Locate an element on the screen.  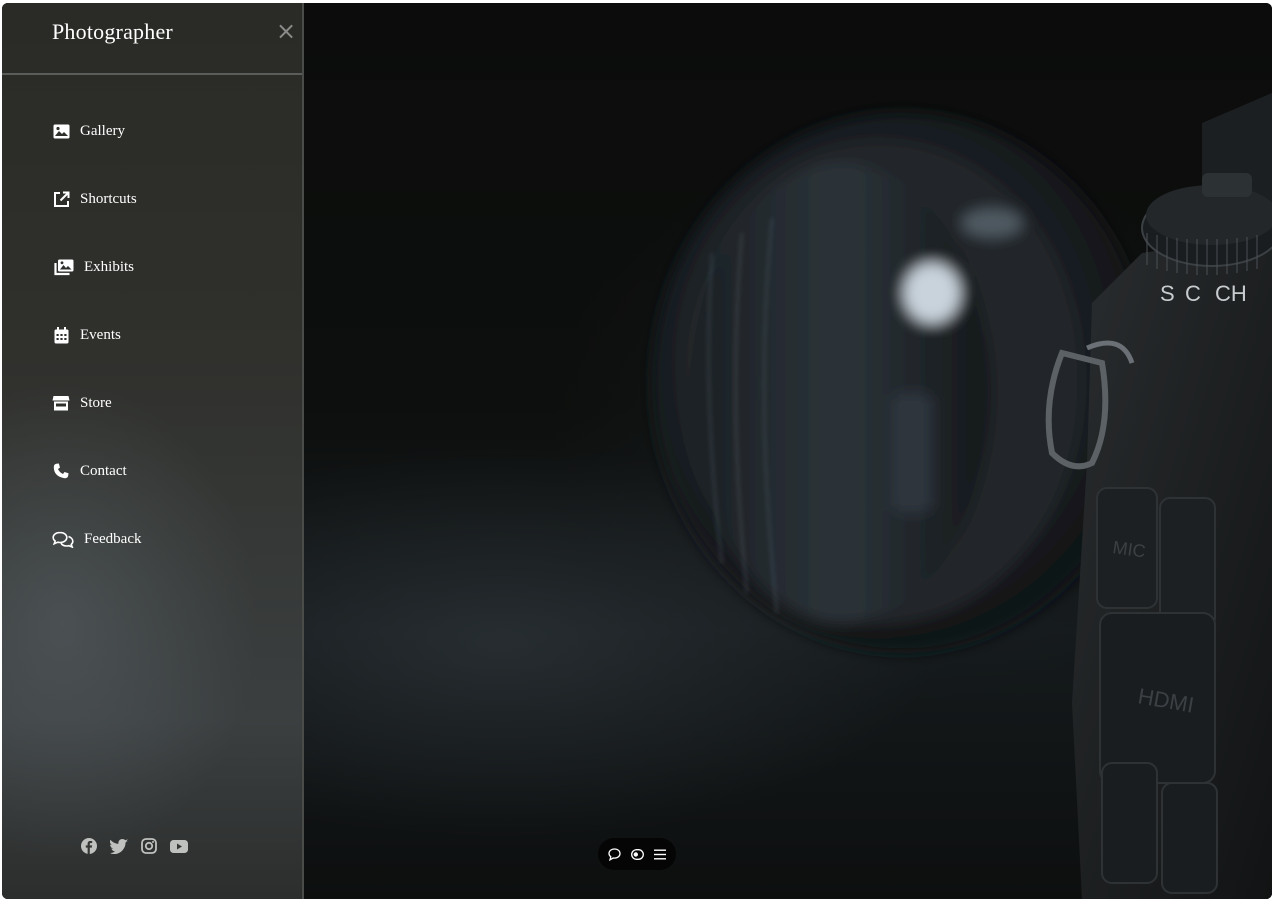
facebook-icon is located at coordinates (89, 846).